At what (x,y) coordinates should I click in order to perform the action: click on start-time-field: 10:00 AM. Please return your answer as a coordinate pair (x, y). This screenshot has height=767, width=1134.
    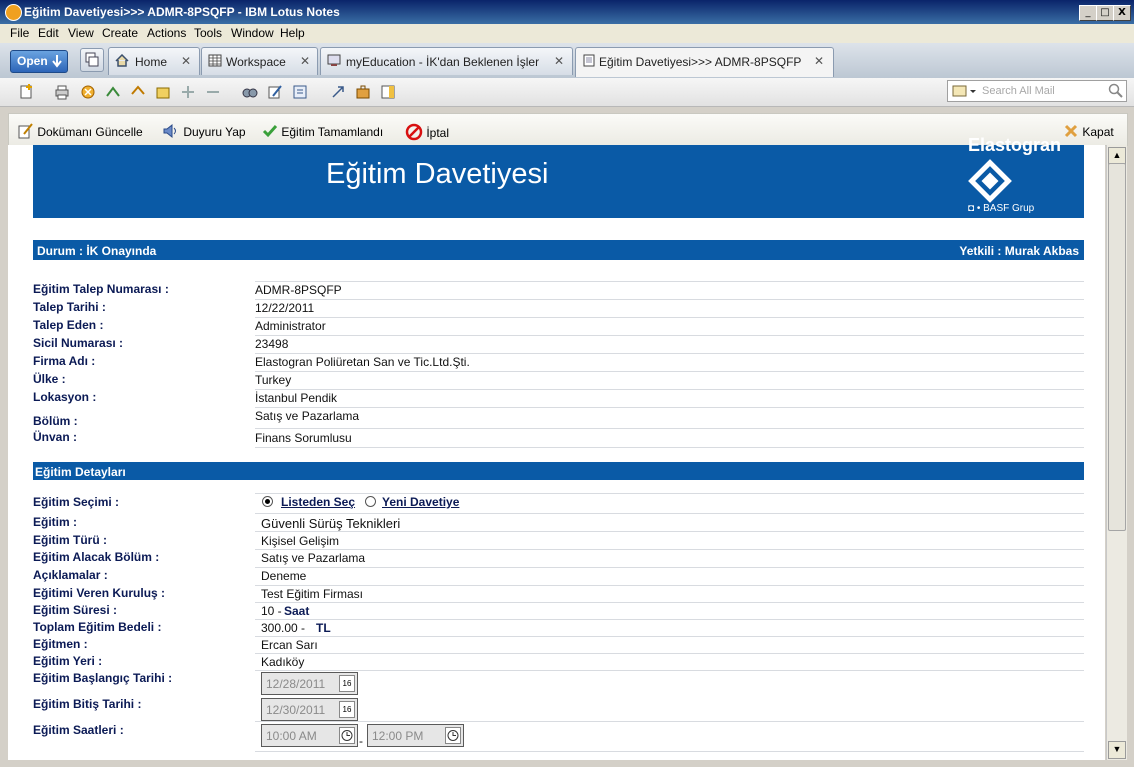
    Looking at the image, I should click on (309, 735).